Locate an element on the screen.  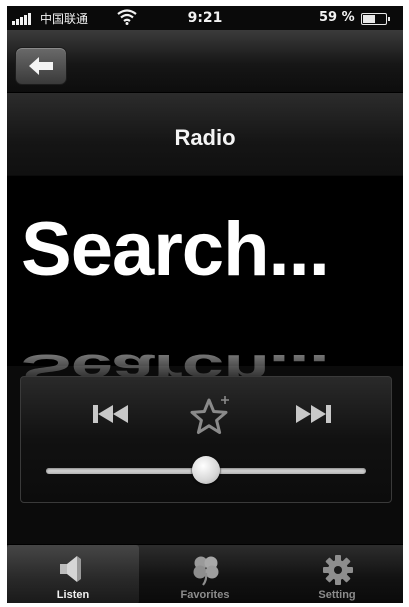
battery-icon is located at coordinates (375, 19).